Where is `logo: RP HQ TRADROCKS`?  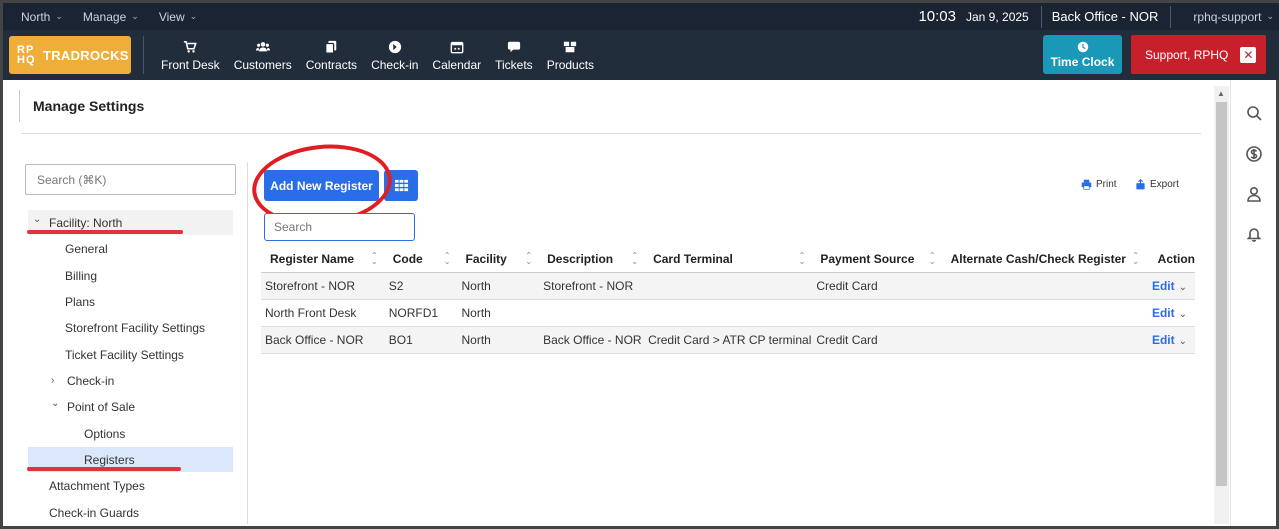
logo: RP HQ TRADROCKS is located at coordinates (70, 55).